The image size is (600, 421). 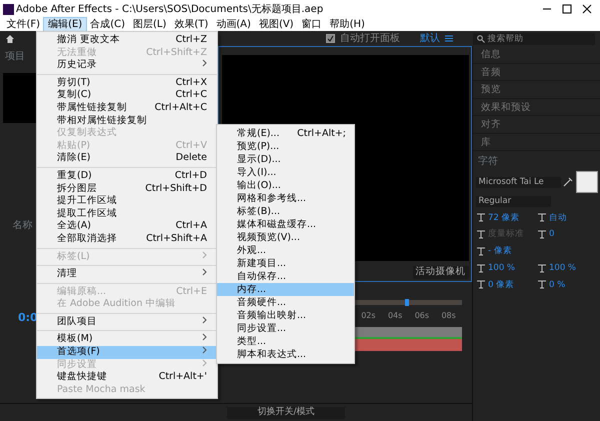 I want to click on menu-item: 窗口, so click(x=312, y=24).